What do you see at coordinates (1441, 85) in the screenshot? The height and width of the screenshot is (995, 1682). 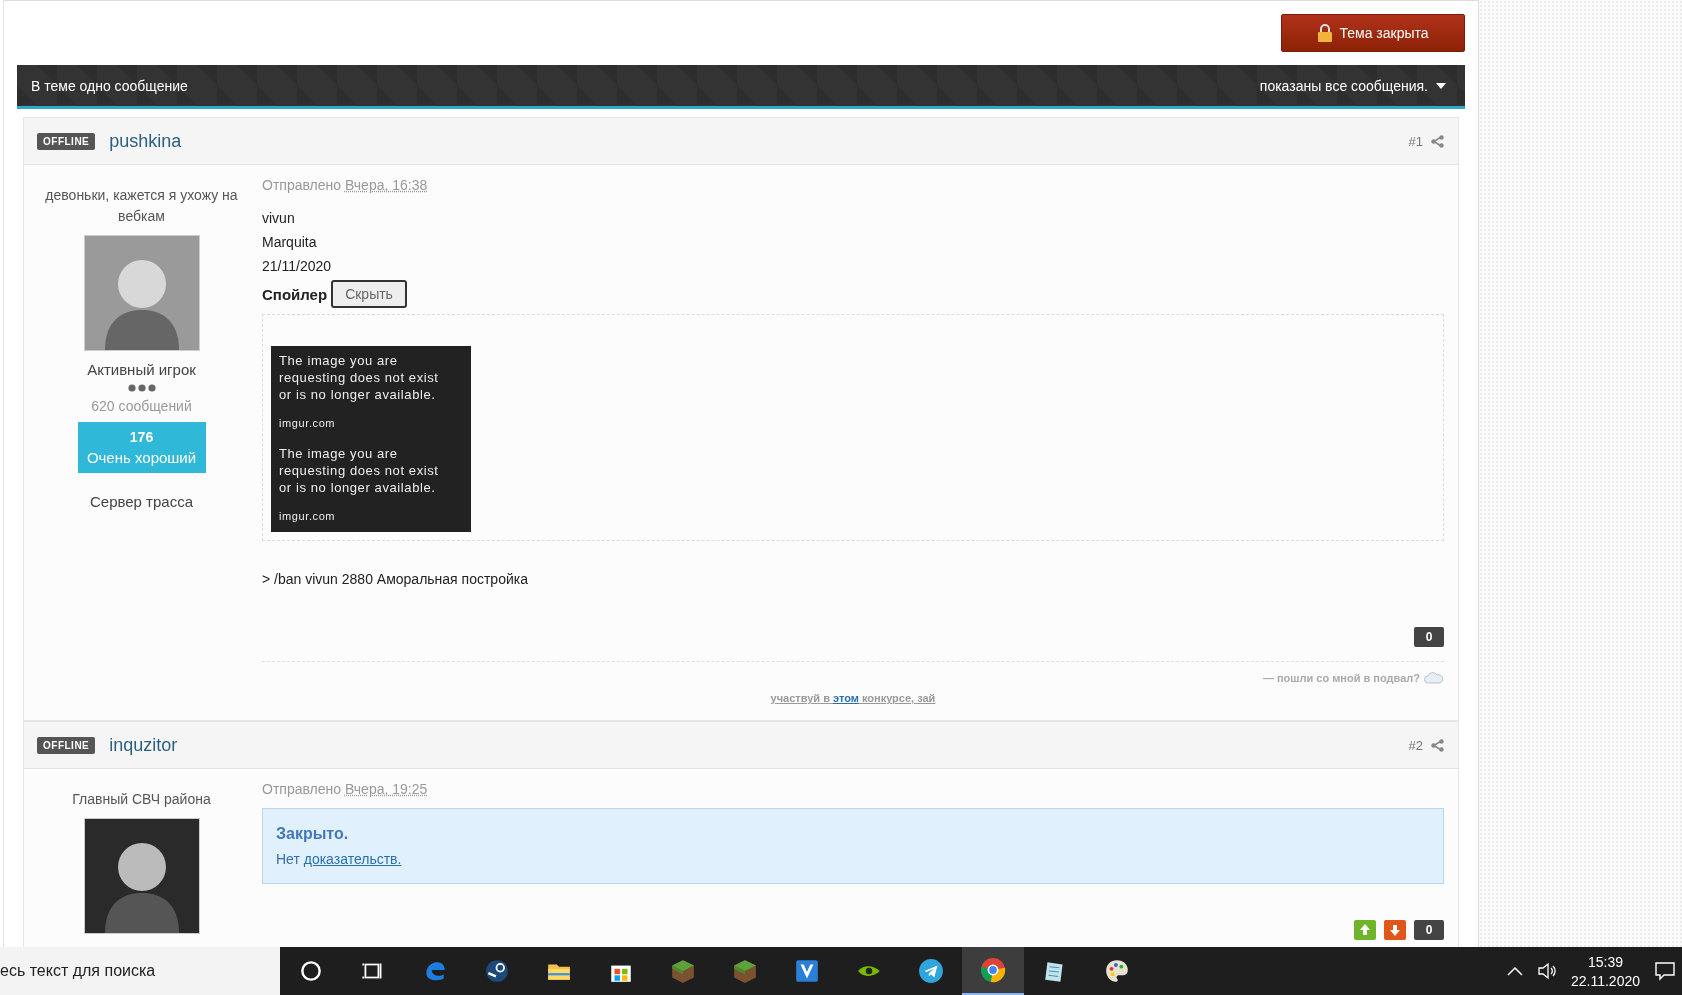 I see `caret-icon` at bounding box center [1441, 85].